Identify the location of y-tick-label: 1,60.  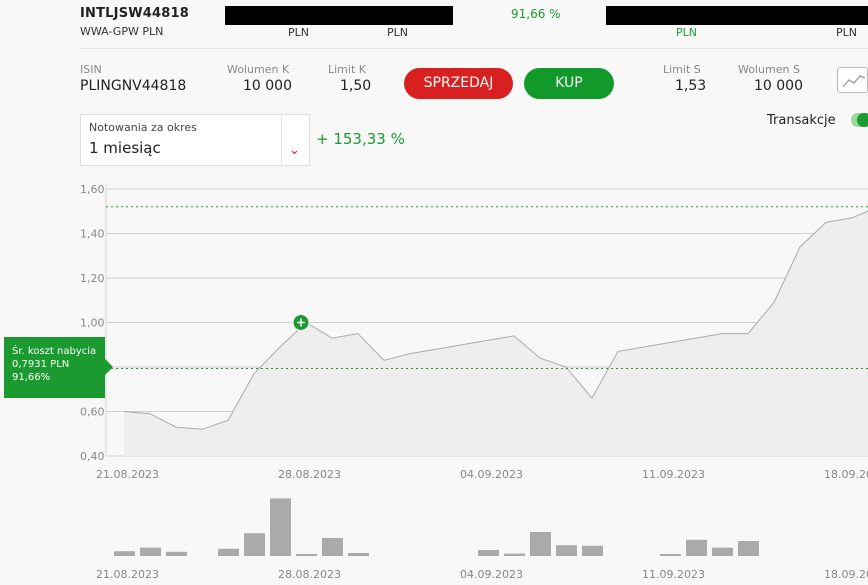
(92, 189).